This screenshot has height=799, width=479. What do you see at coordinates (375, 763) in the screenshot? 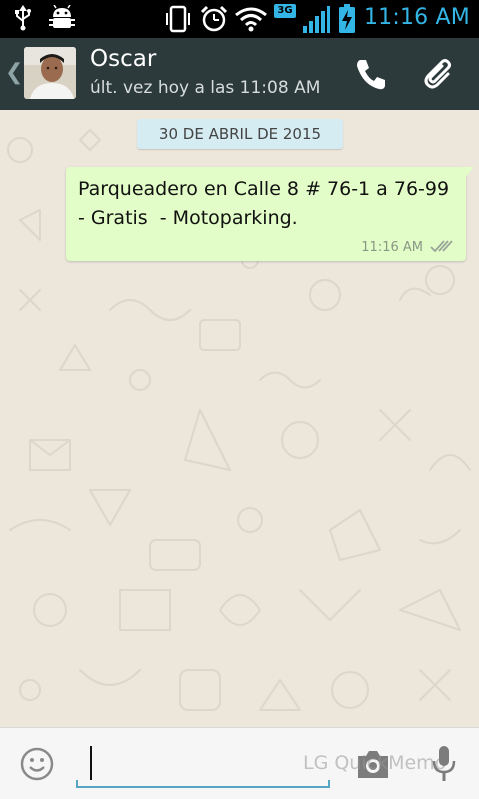
I see `quickmemo-watermark: LG QuickMemo` at bounding box center [375, 763].